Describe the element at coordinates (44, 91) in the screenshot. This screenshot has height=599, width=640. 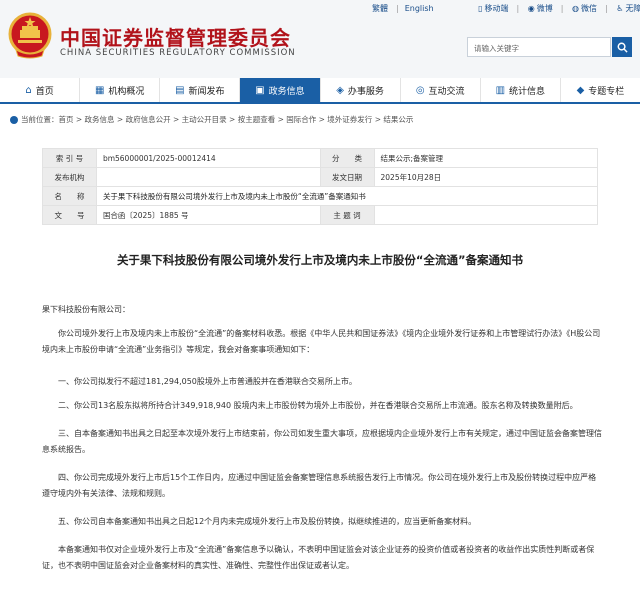
I see `nav-label: 首页` at that location.